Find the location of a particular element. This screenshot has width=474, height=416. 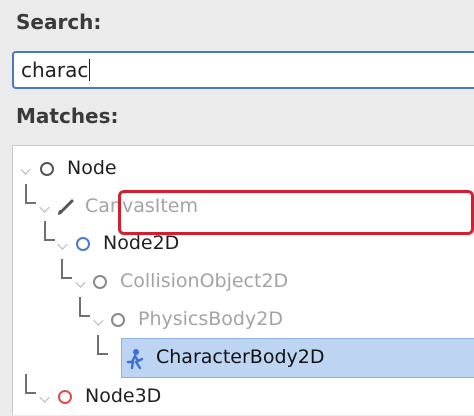

red-highlight-annotation is located at coordinates (296, 212).